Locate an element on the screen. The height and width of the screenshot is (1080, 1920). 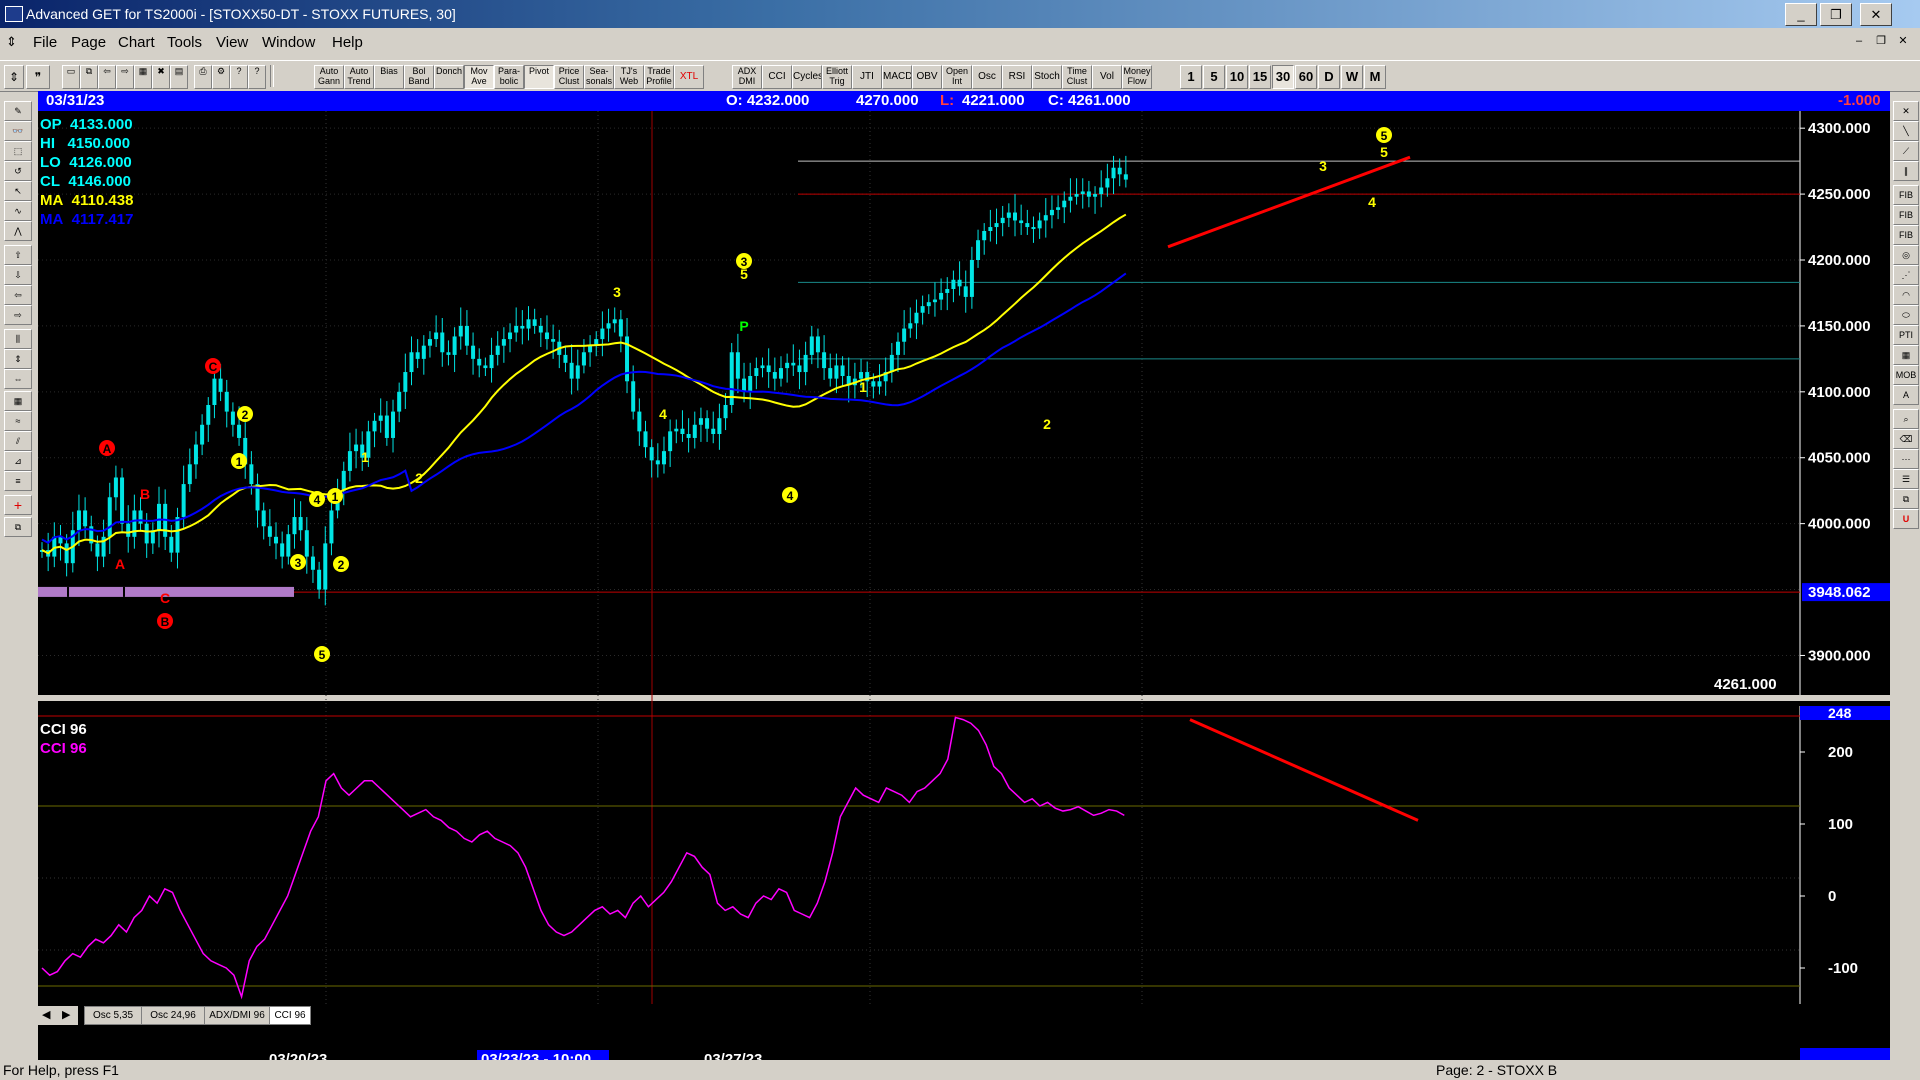
menu-file: File is located at coordinates (45, 42).